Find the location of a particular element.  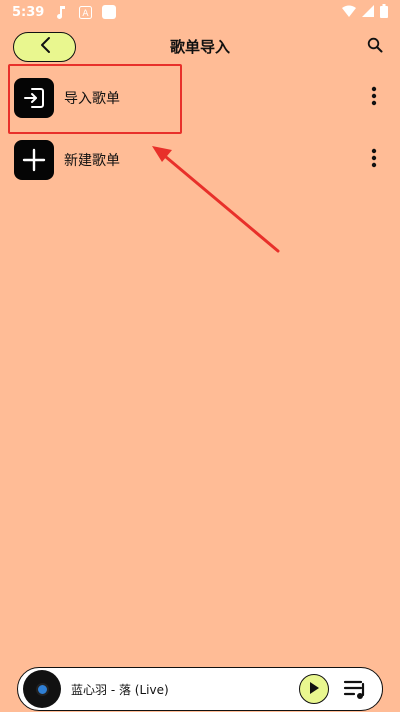

music-note-icon is located at coordinates (61, 12).